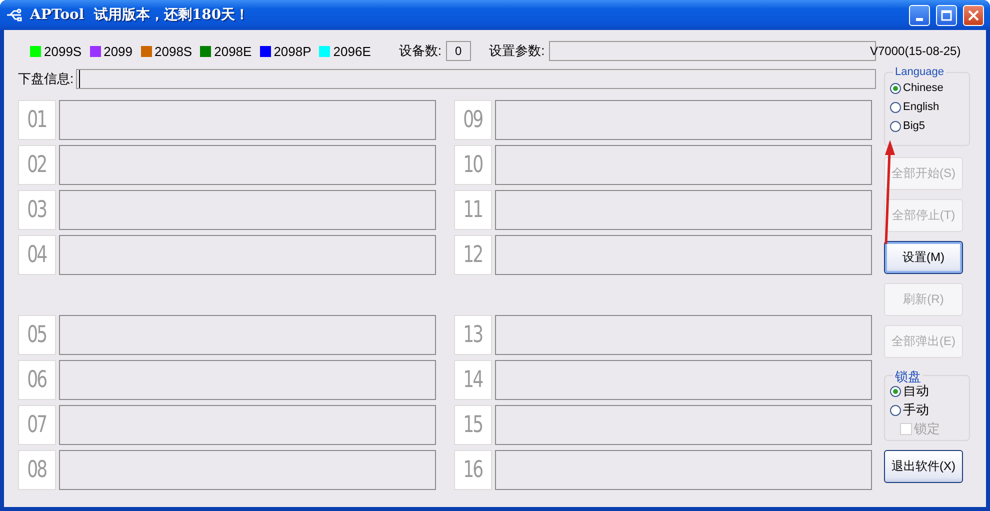 This screenshot has width=990, height=511. Describe the element at coordinates (919, 72) in the screenshot. I see `group-title: Language` at that location.